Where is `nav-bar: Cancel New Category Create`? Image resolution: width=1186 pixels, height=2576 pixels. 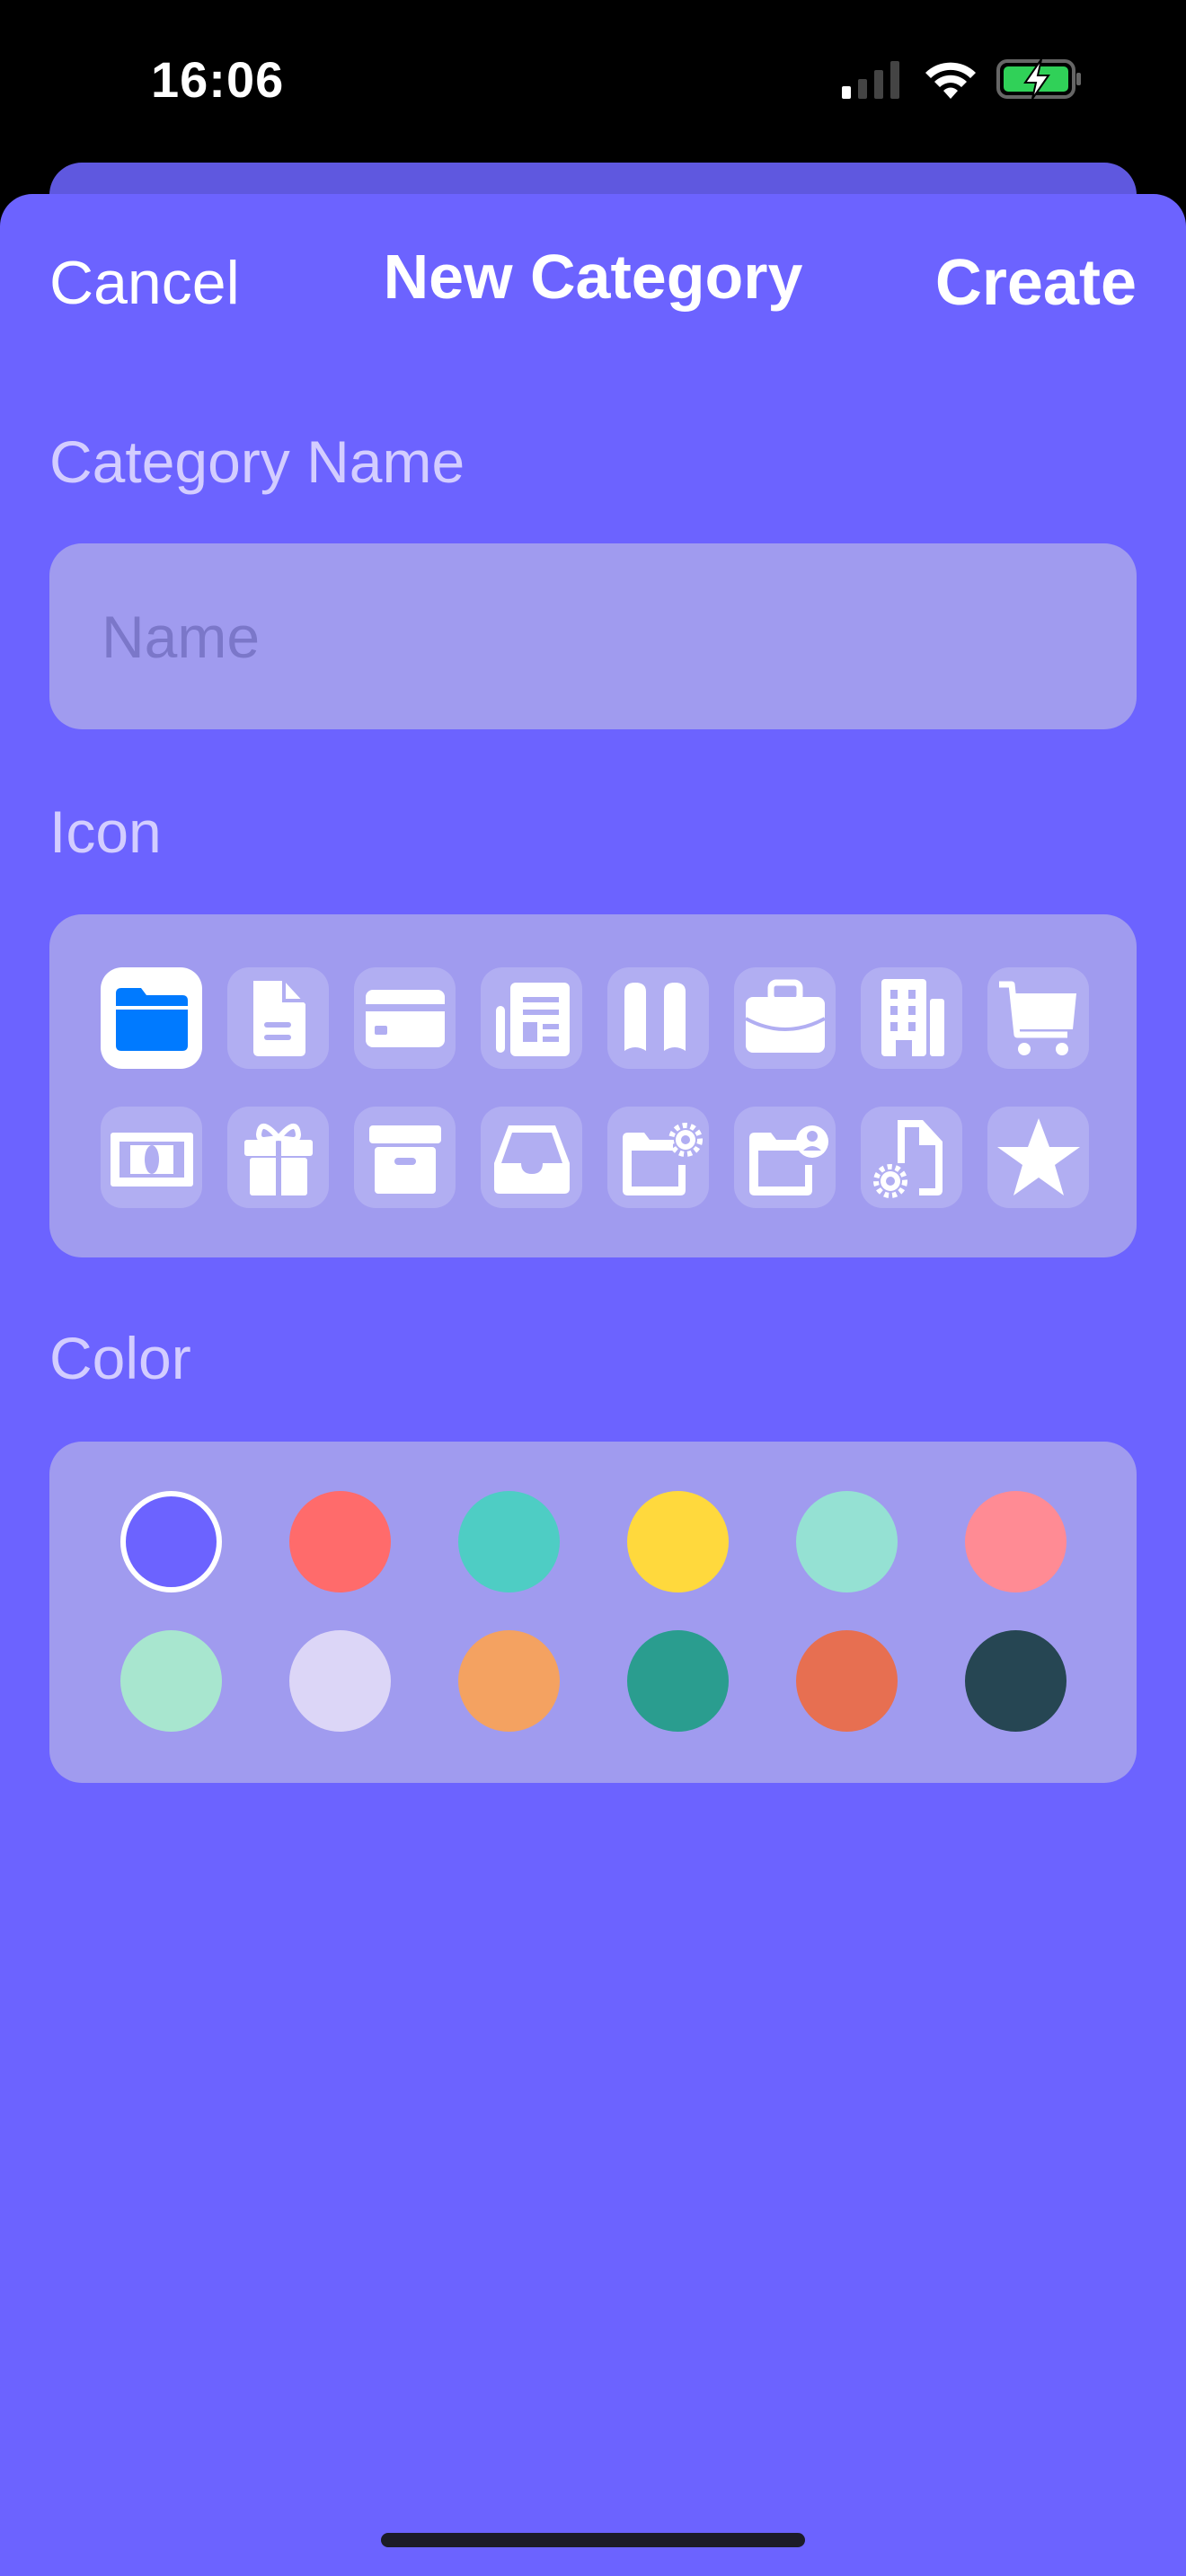 nav-bar: Cancel New Category Create is located at coordinates (593, 284).